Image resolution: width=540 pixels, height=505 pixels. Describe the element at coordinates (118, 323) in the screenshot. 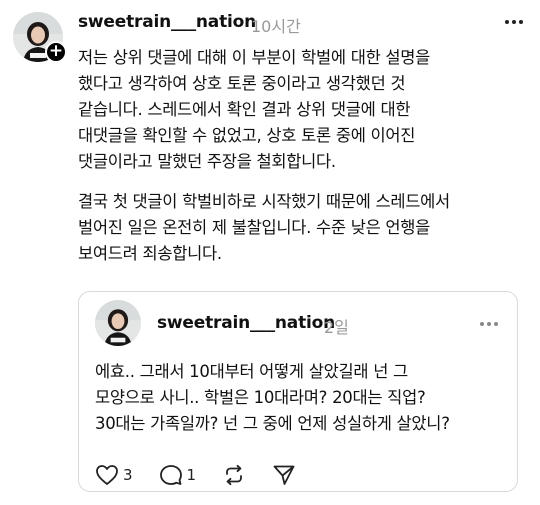

I see `quoted-avatar` at that location.